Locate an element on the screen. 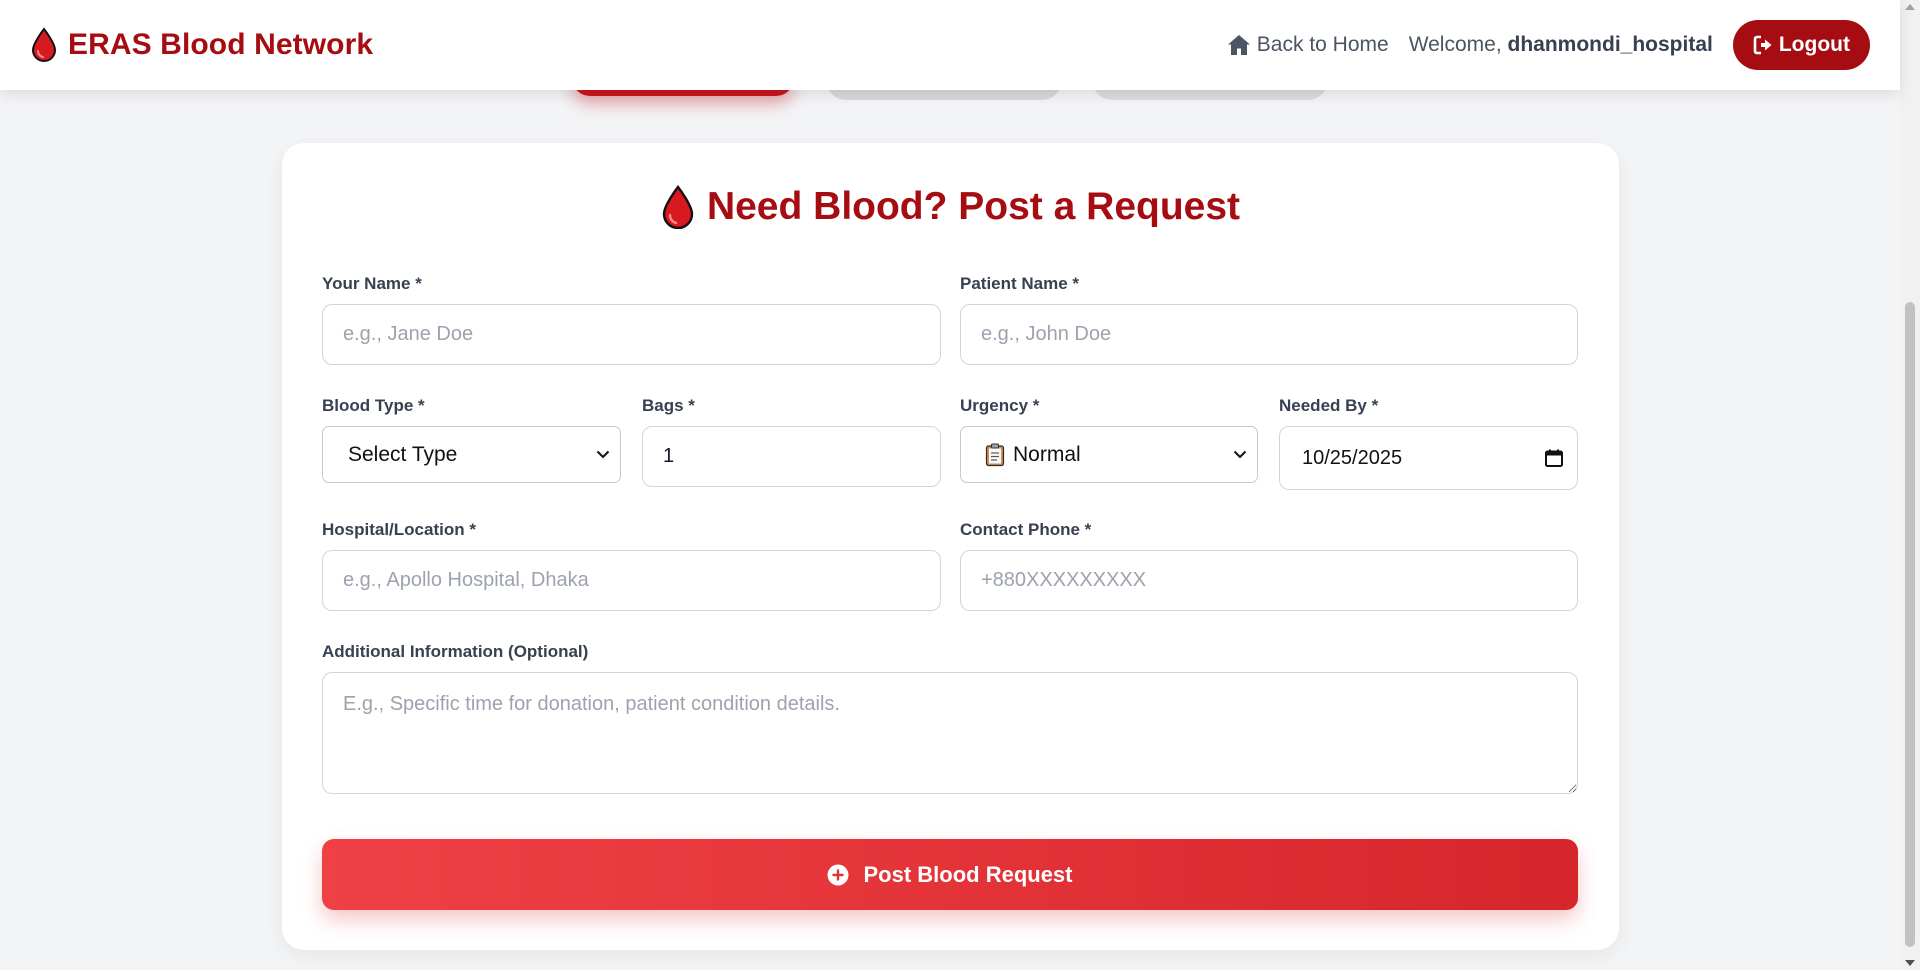 This screenshot has height=970, width=1920. bags-input is located at coordinates (791, 456).